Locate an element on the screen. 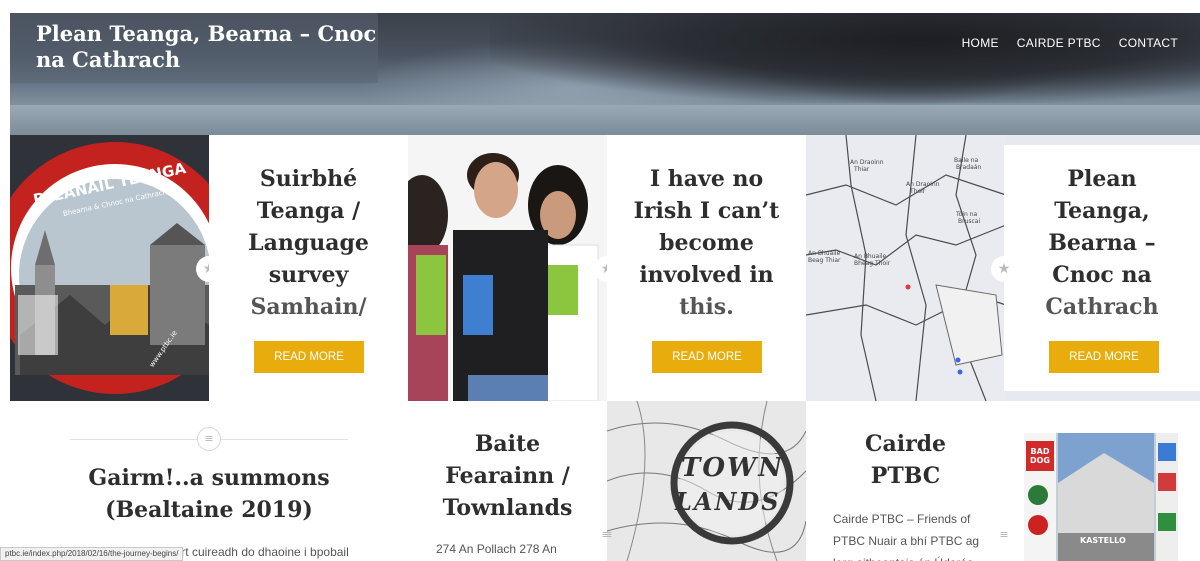  featured-2-image is located at coordinates (507, 268).